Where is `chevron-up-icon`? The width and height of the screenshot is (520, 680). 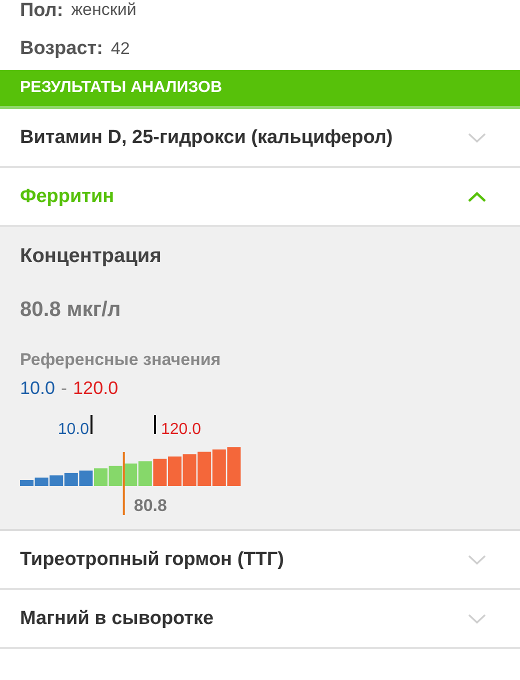 chevron-up-icon is located at coordinates (477, 197).